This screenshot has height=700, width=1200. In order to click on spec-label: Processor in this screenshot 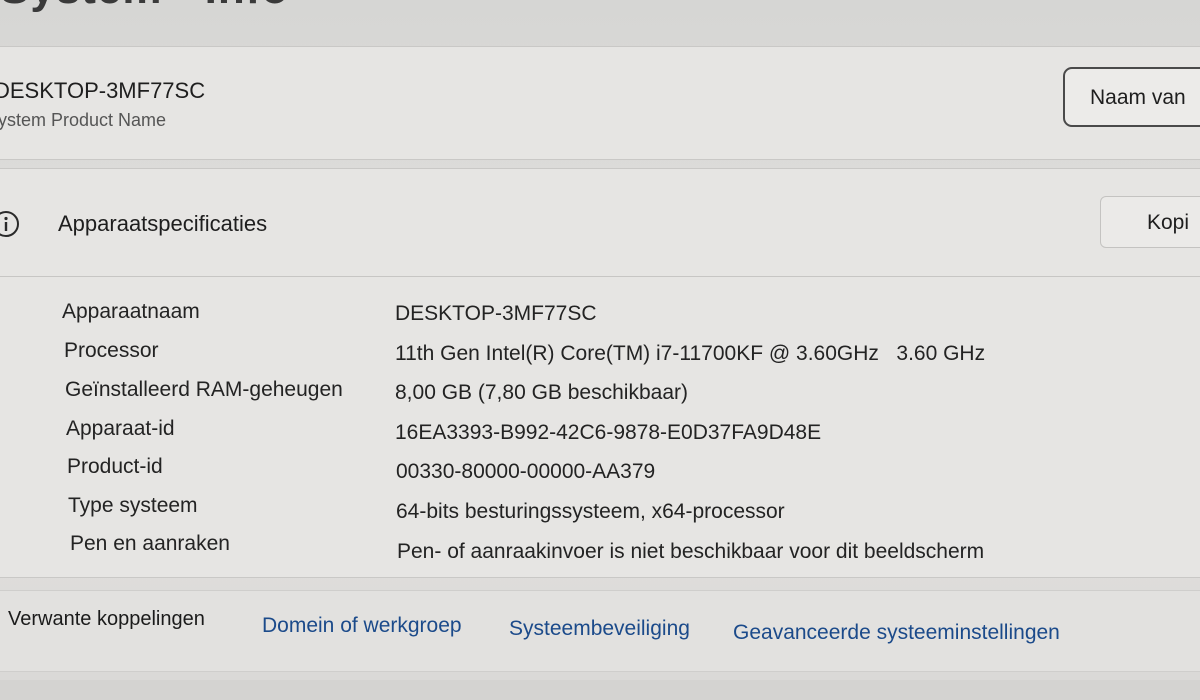, I will do `click(111, 350)`.